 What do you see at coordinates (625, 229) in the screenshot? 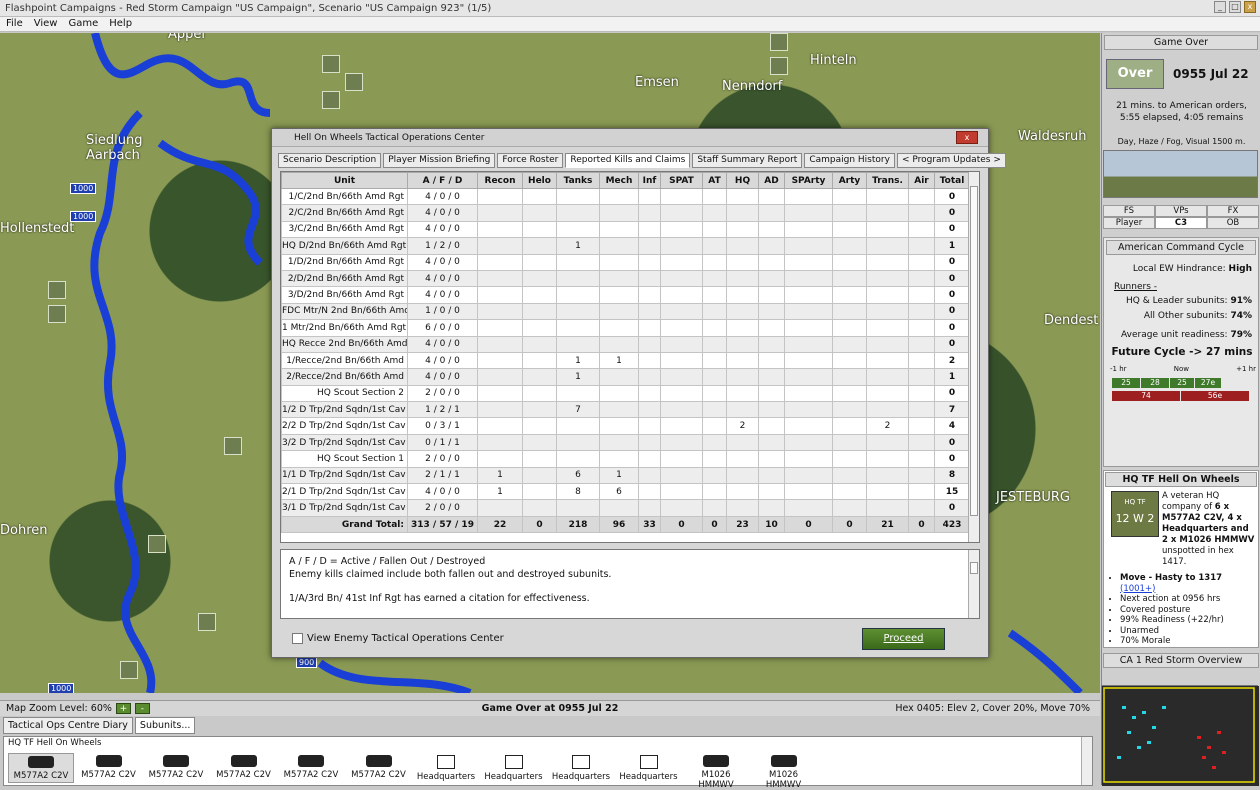
I see `table-row: 3/C/2nd Bn/66th Amd Rgt 4 / 0 / 0 0` at bounding box center [625, 229].